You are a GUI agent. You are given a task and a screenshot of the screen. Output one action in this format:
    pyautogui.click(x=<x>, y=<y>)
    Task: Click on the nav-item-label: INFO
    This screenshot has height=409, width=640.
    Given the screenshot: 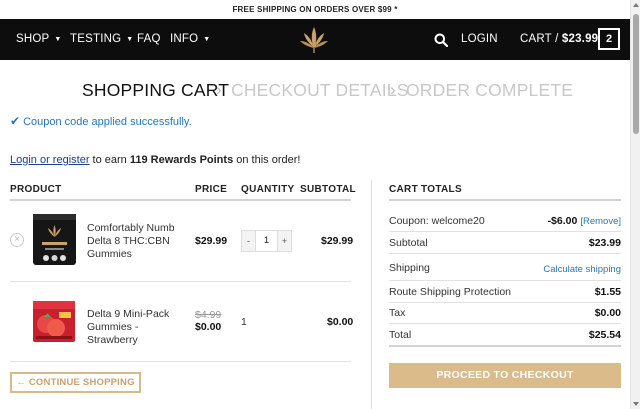 What is the action you would take?
    pyautogui.click(x=184, y=39)
    